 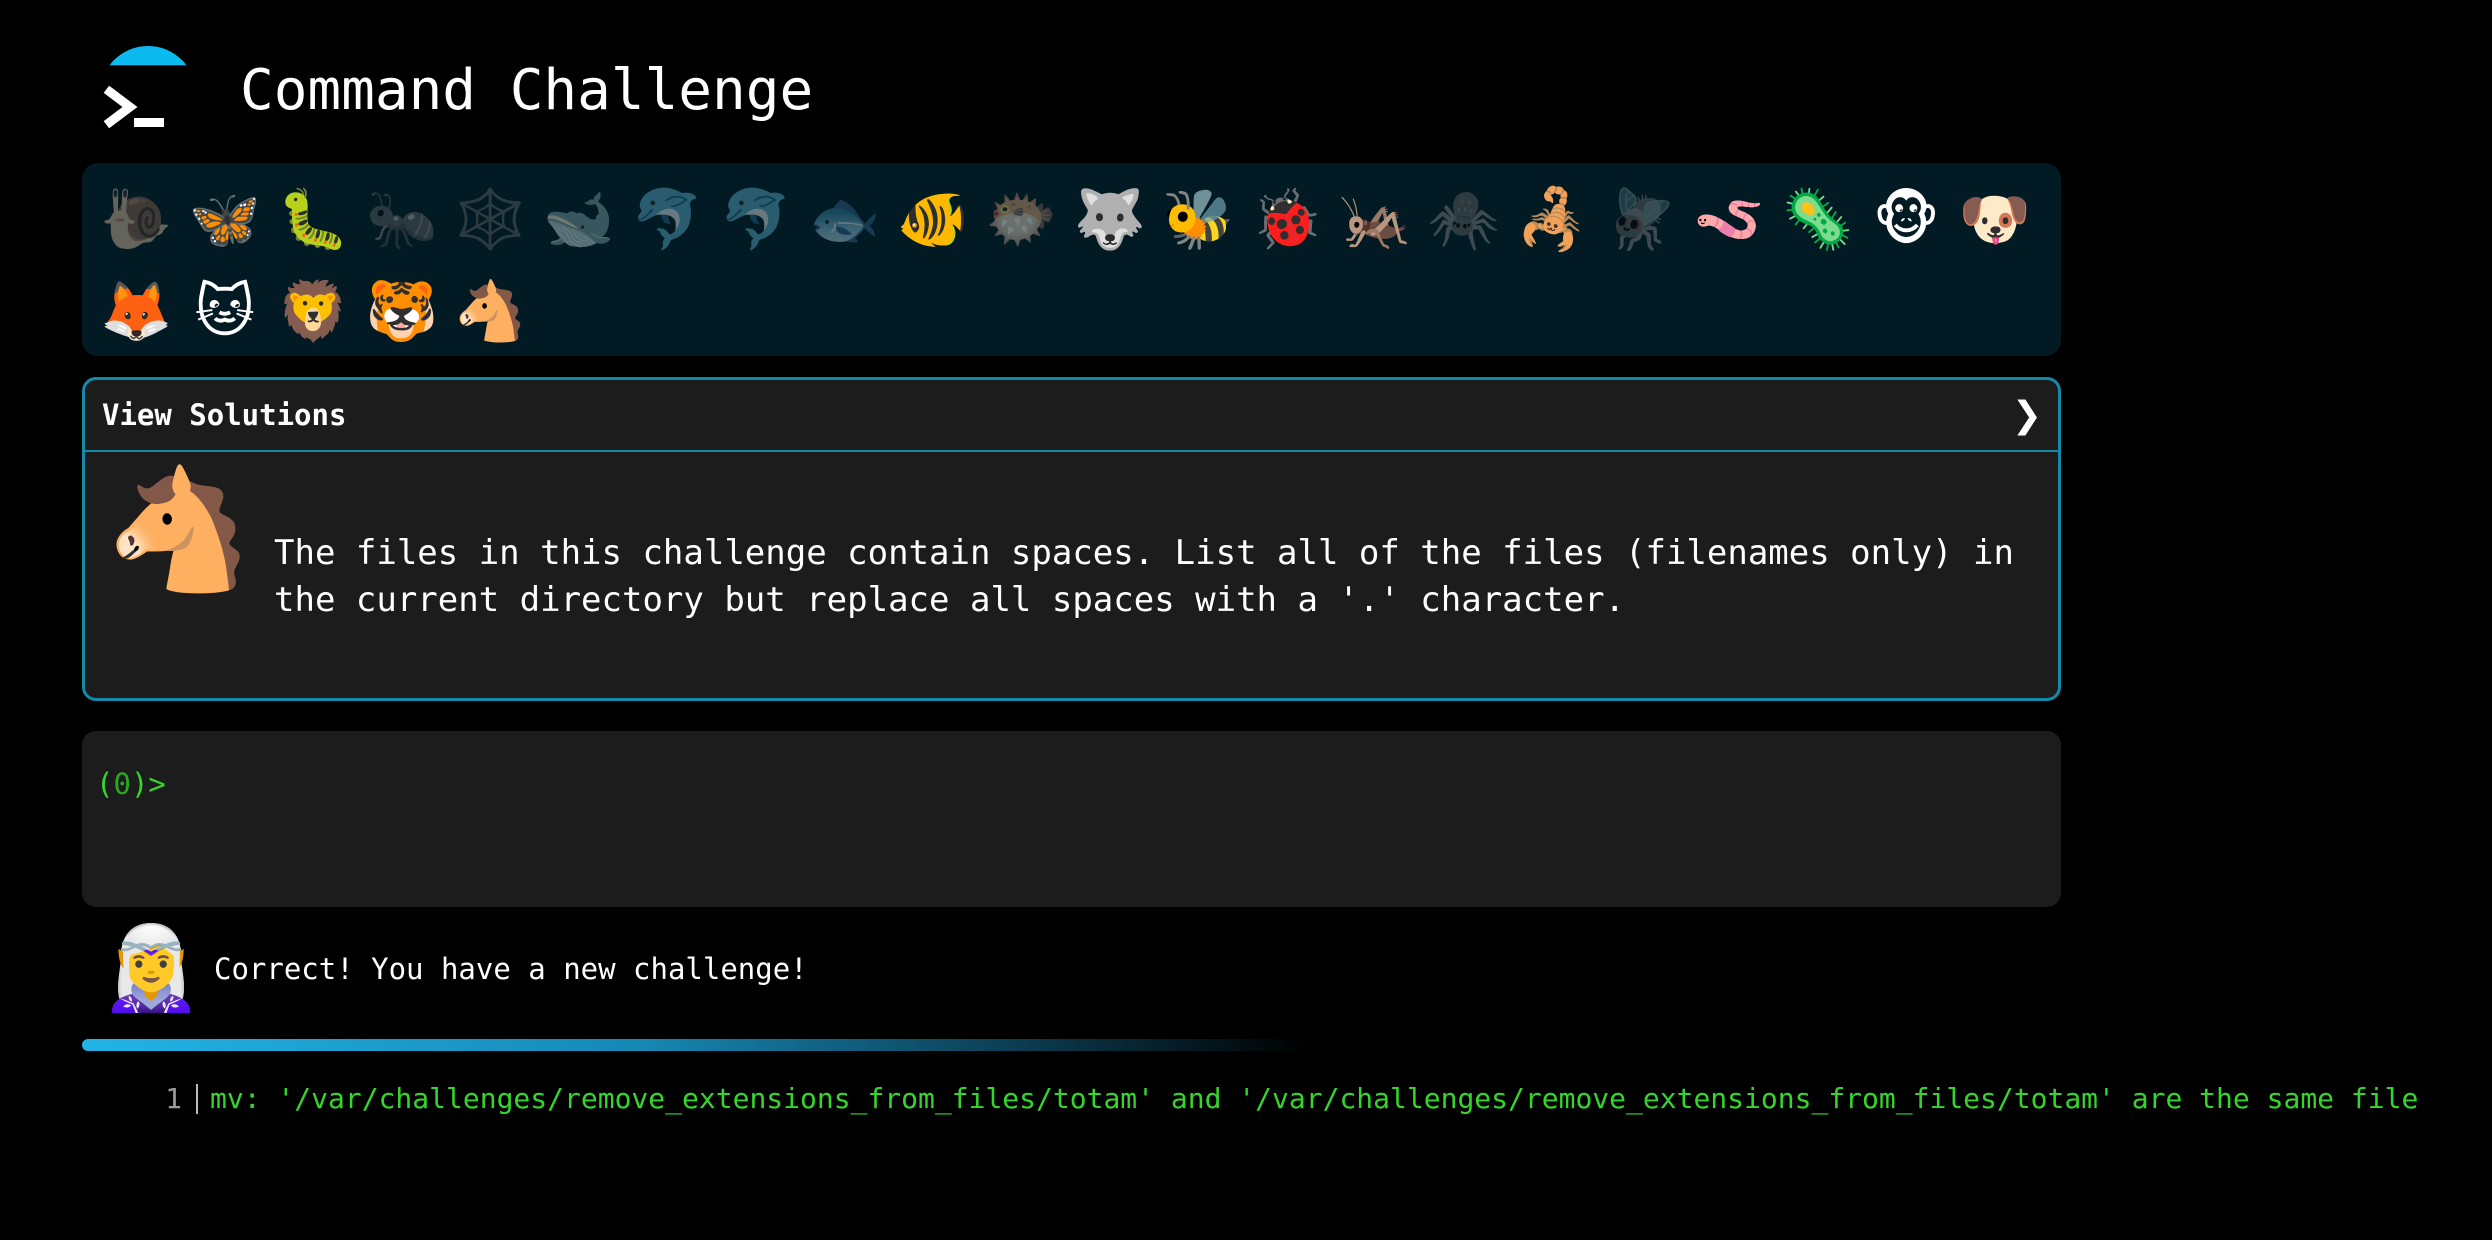 What do you see at coordinates (1071, 1045) in the screenshot?
I see `progress-bar` at bounding box center [1071, 1045].